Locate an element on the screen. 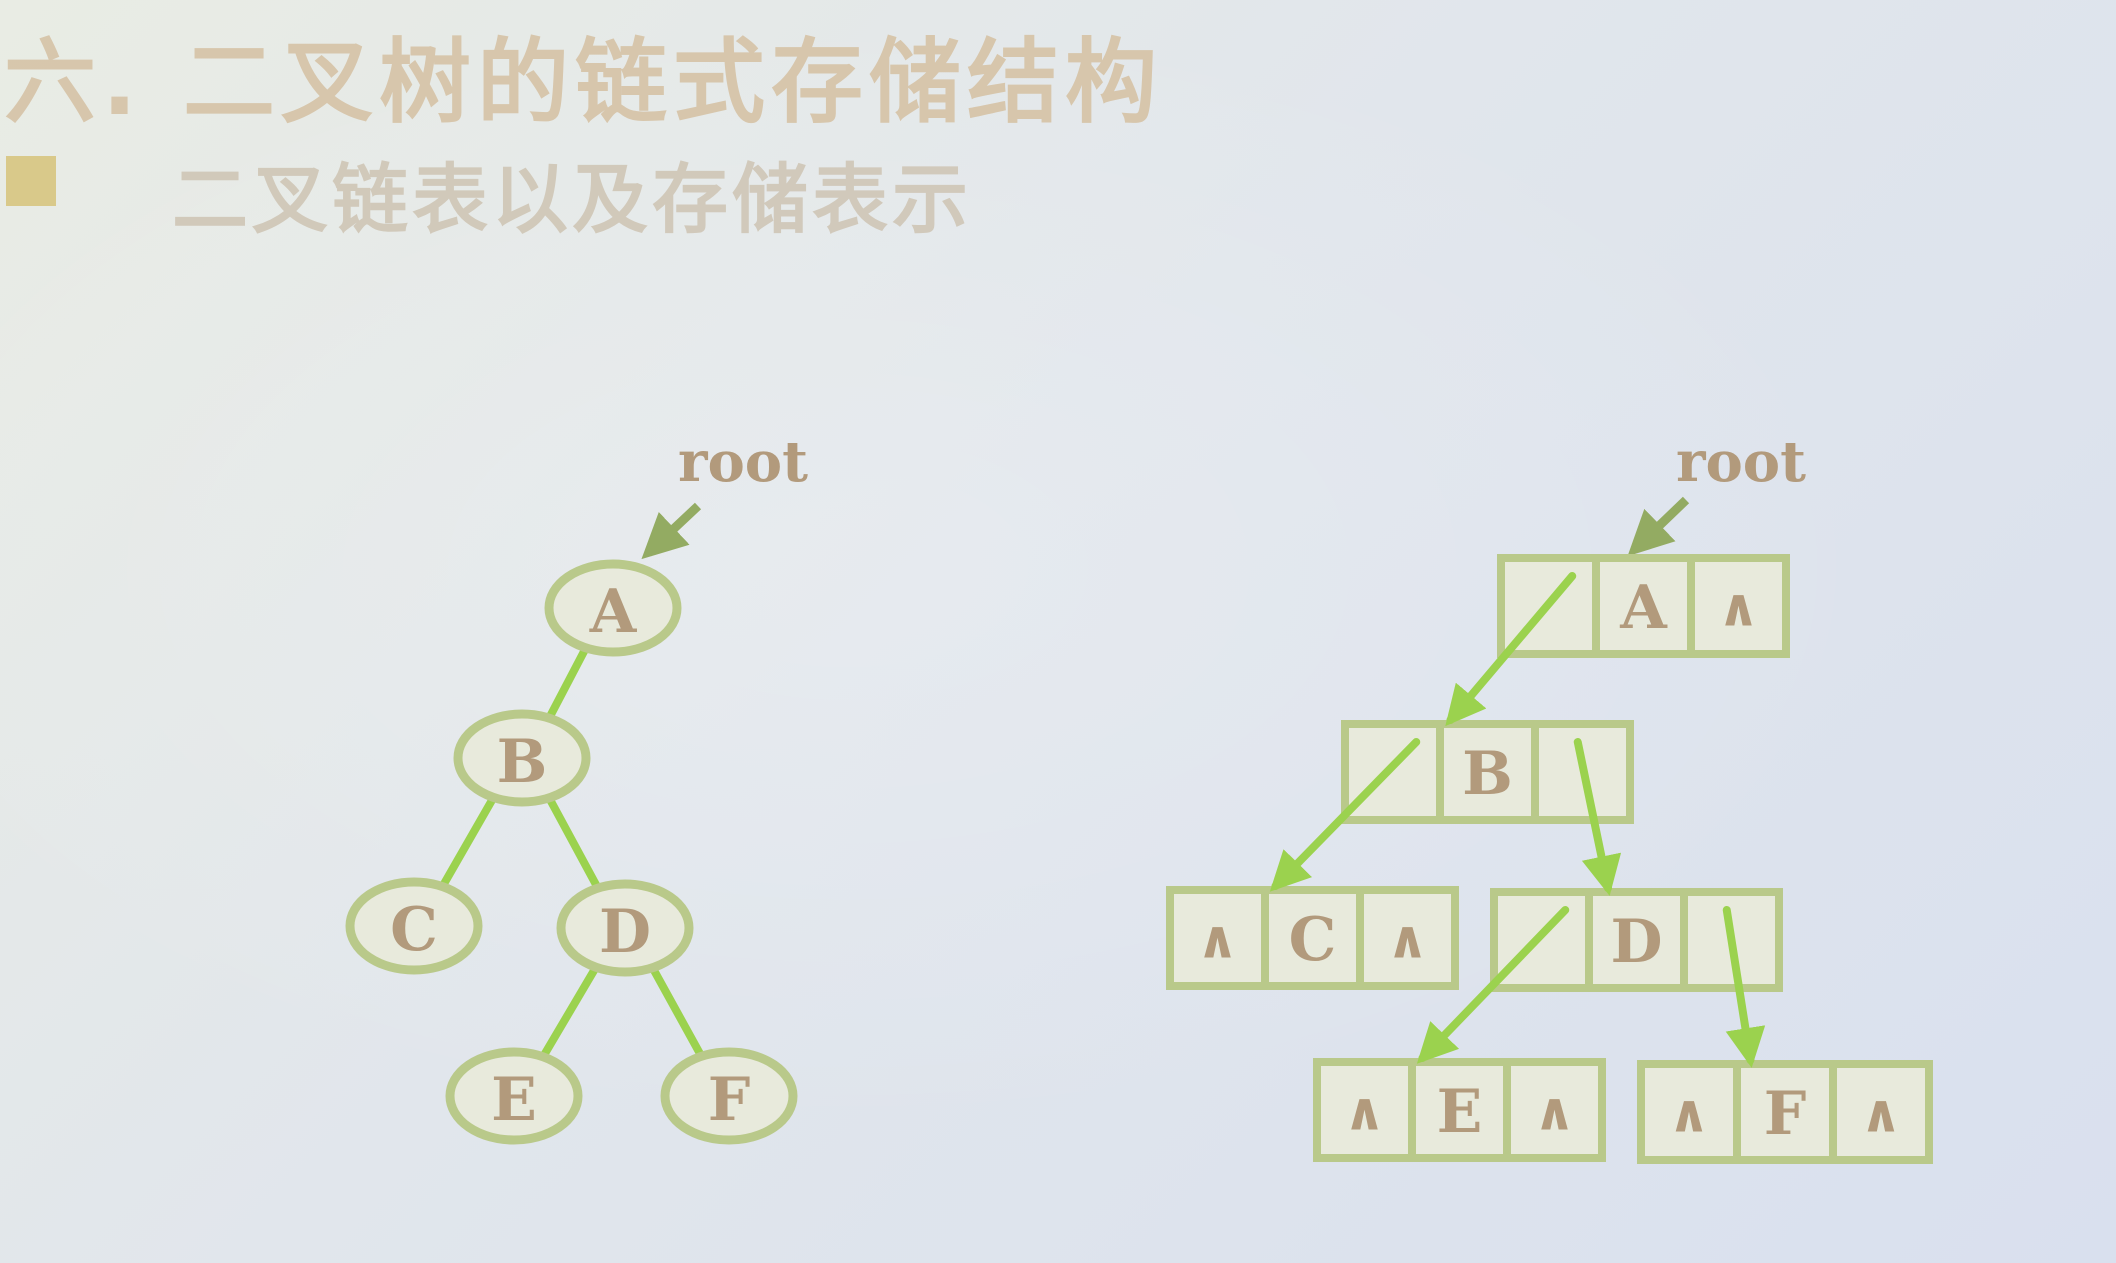  list-node-C: ∧ C ∧ is located at coordinates (1312, 938).